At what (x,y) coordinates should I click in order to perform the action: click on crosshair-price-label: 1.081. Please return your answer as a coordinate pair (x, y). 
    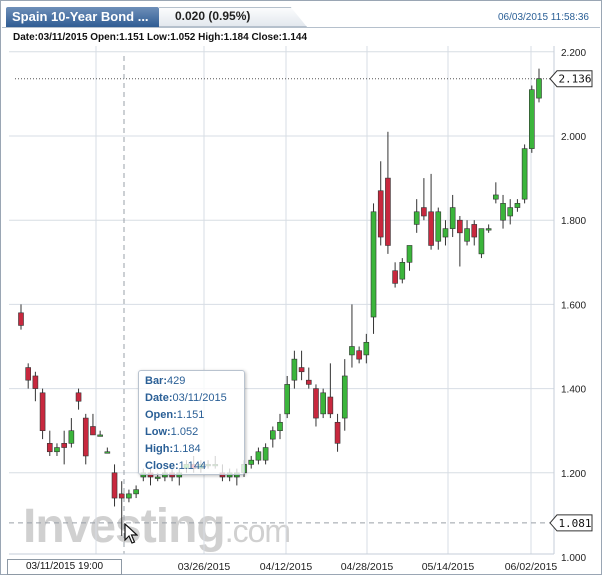
    Looking at the image, I should click on (571, 523).